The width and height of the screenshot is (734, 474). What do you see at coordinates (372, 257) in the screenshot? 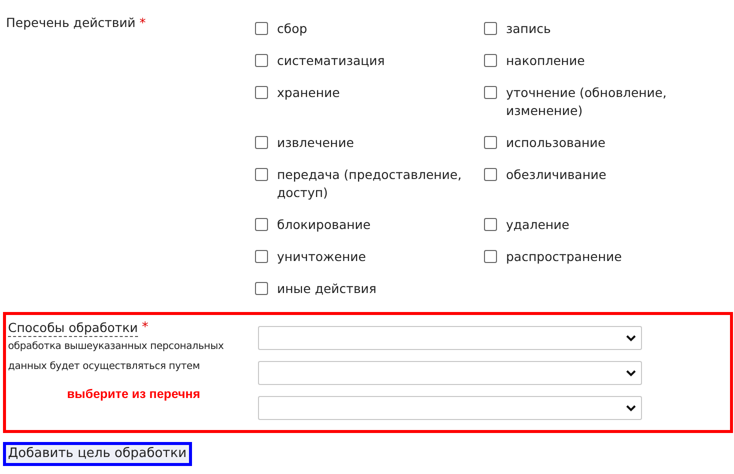
I see `checkbox-label: уничтожение` at bounding box center [372, 257].